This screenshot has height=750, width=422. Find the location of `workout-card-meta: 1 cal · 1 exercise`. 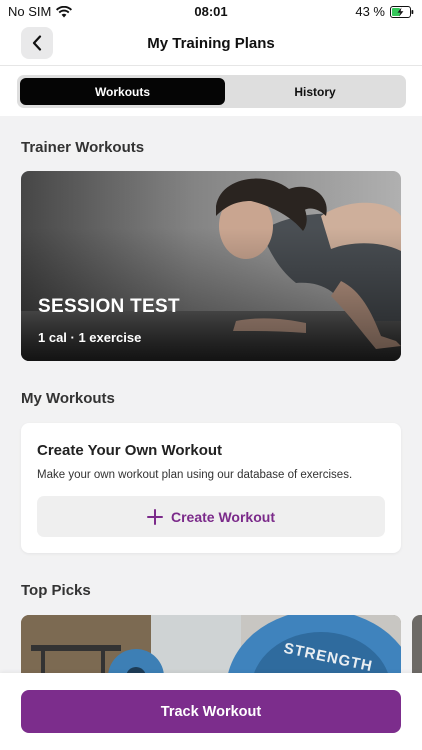

workout-card-meta: 1 cal · 1 exercise is located at coordinates (90, 337).